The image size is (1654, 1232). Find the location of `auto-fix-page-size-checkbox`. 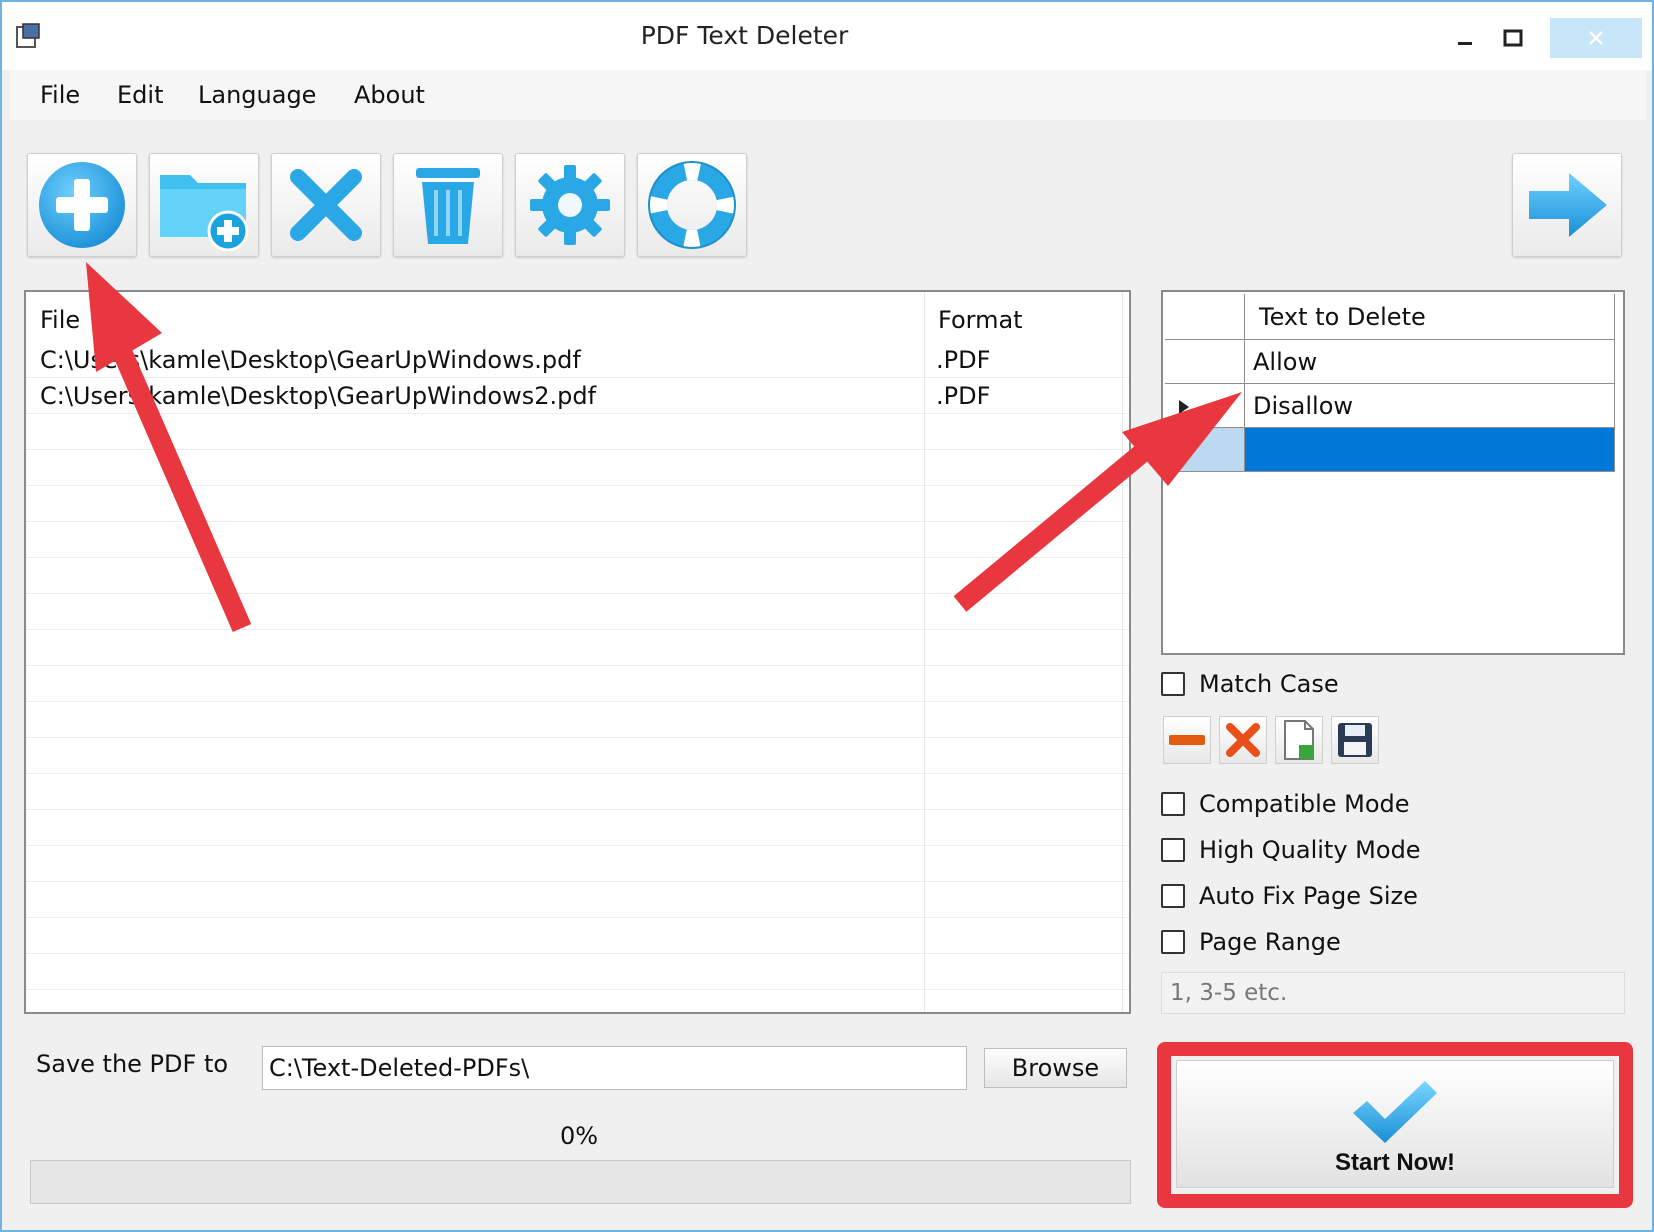

auto-fix-page-size-checkbox is located at coordinates (1173, 896).